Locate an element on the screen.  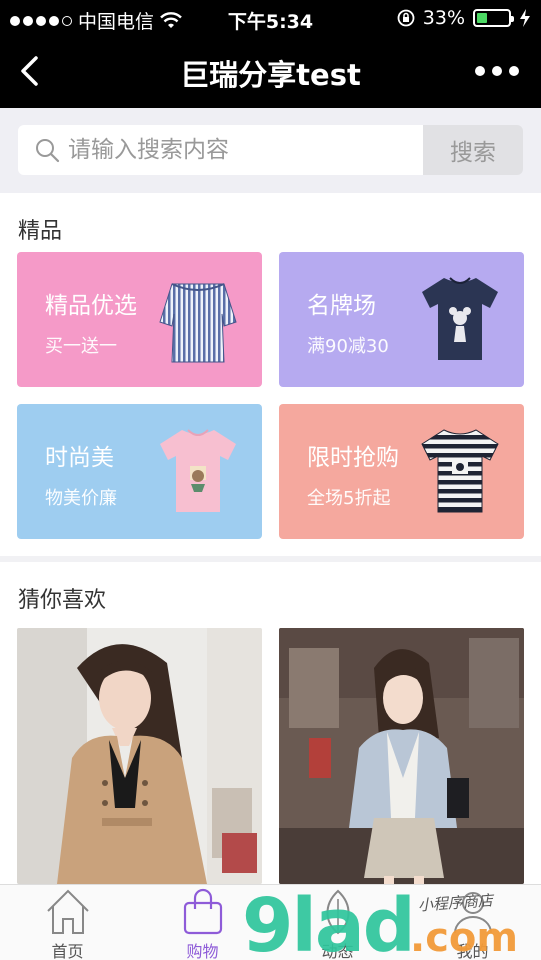
section-title-premium: 精品 is located at coordinates (40, 231).